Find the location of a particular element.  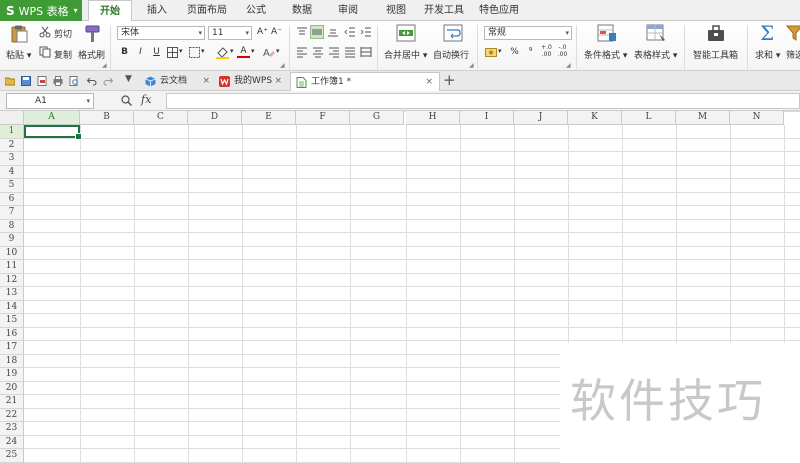

sum-button: 求和 ▾ is located at coordinates (767, 54).